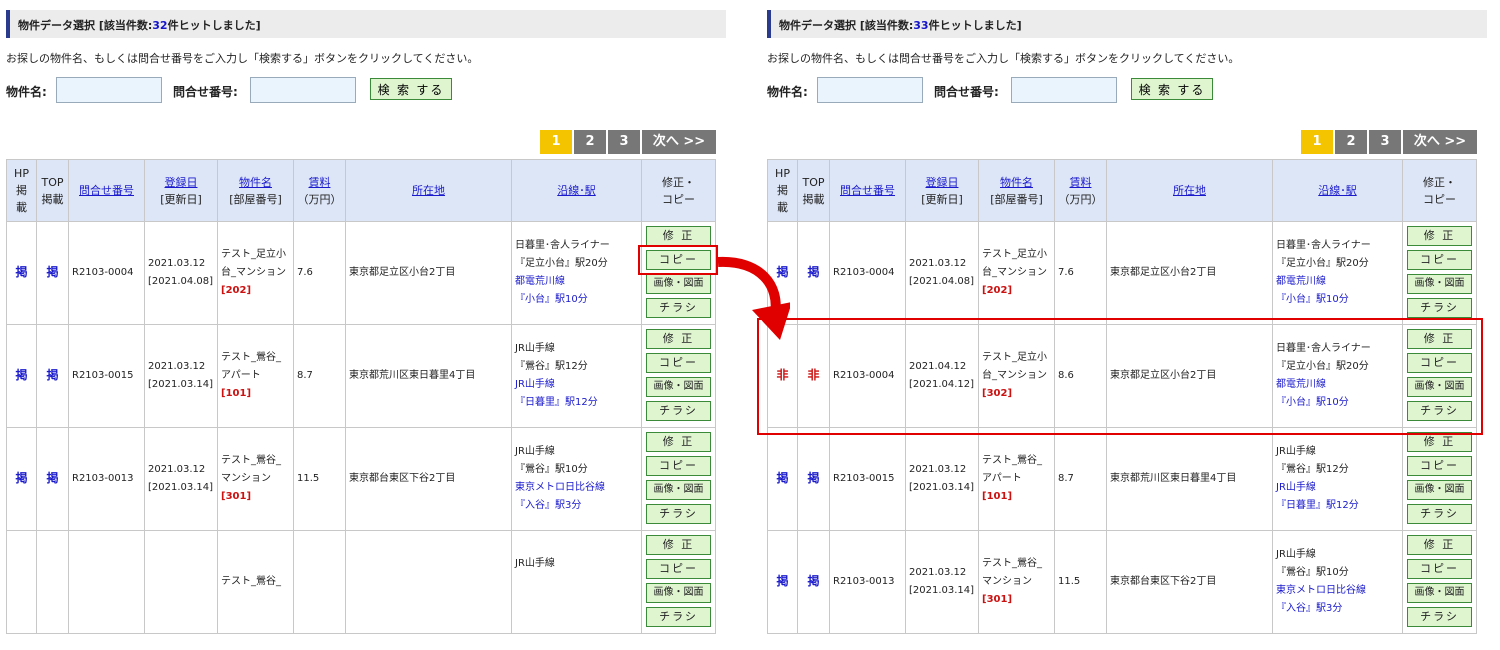 This screenshot has width=1500, height=650. Describe the element at coordinates (1016, 479) in the screenshot. I see `name-cell: テスト_鶯谷_アパート [101]` at that location.